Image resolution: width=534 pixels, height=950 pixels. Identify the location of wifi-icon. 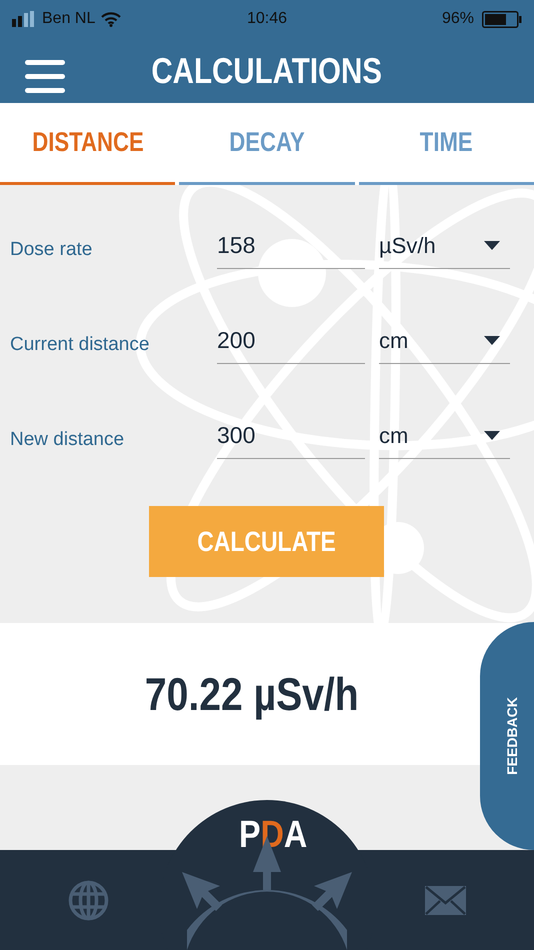
(111, 19).